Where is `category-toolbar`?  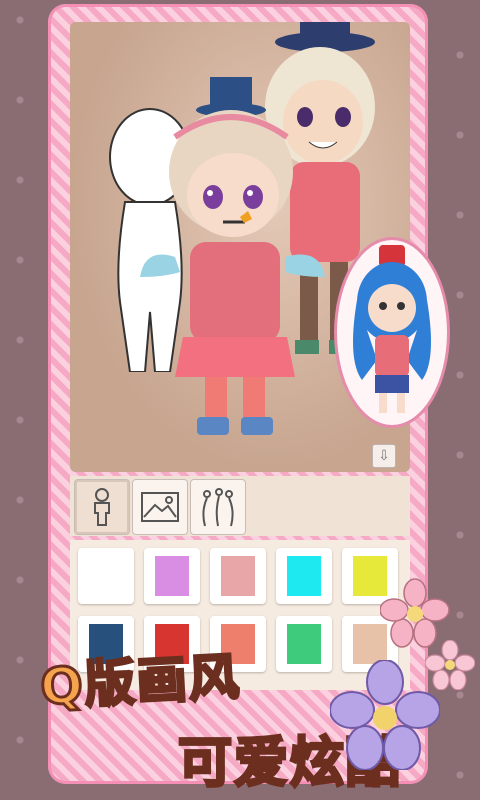
category-toolbar is located at coordinates (240, 506).